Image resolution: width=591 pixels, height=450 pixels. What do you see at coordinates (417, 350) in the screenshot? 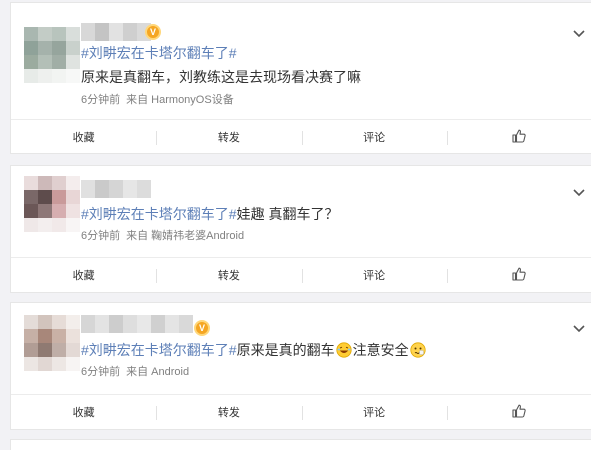
I see `nervous-emoji-icon` at bounding box center [417, 350].